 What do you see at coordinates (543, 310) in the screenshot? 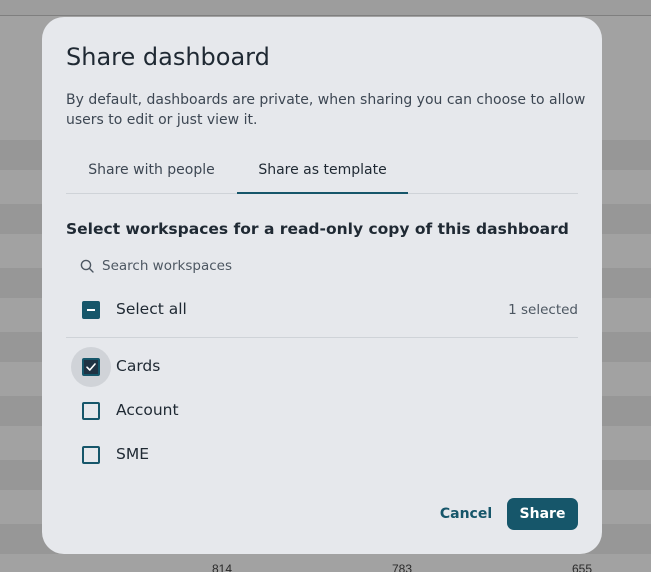
I see `selected-count: 1 selected` at bounding box center [543, 310].